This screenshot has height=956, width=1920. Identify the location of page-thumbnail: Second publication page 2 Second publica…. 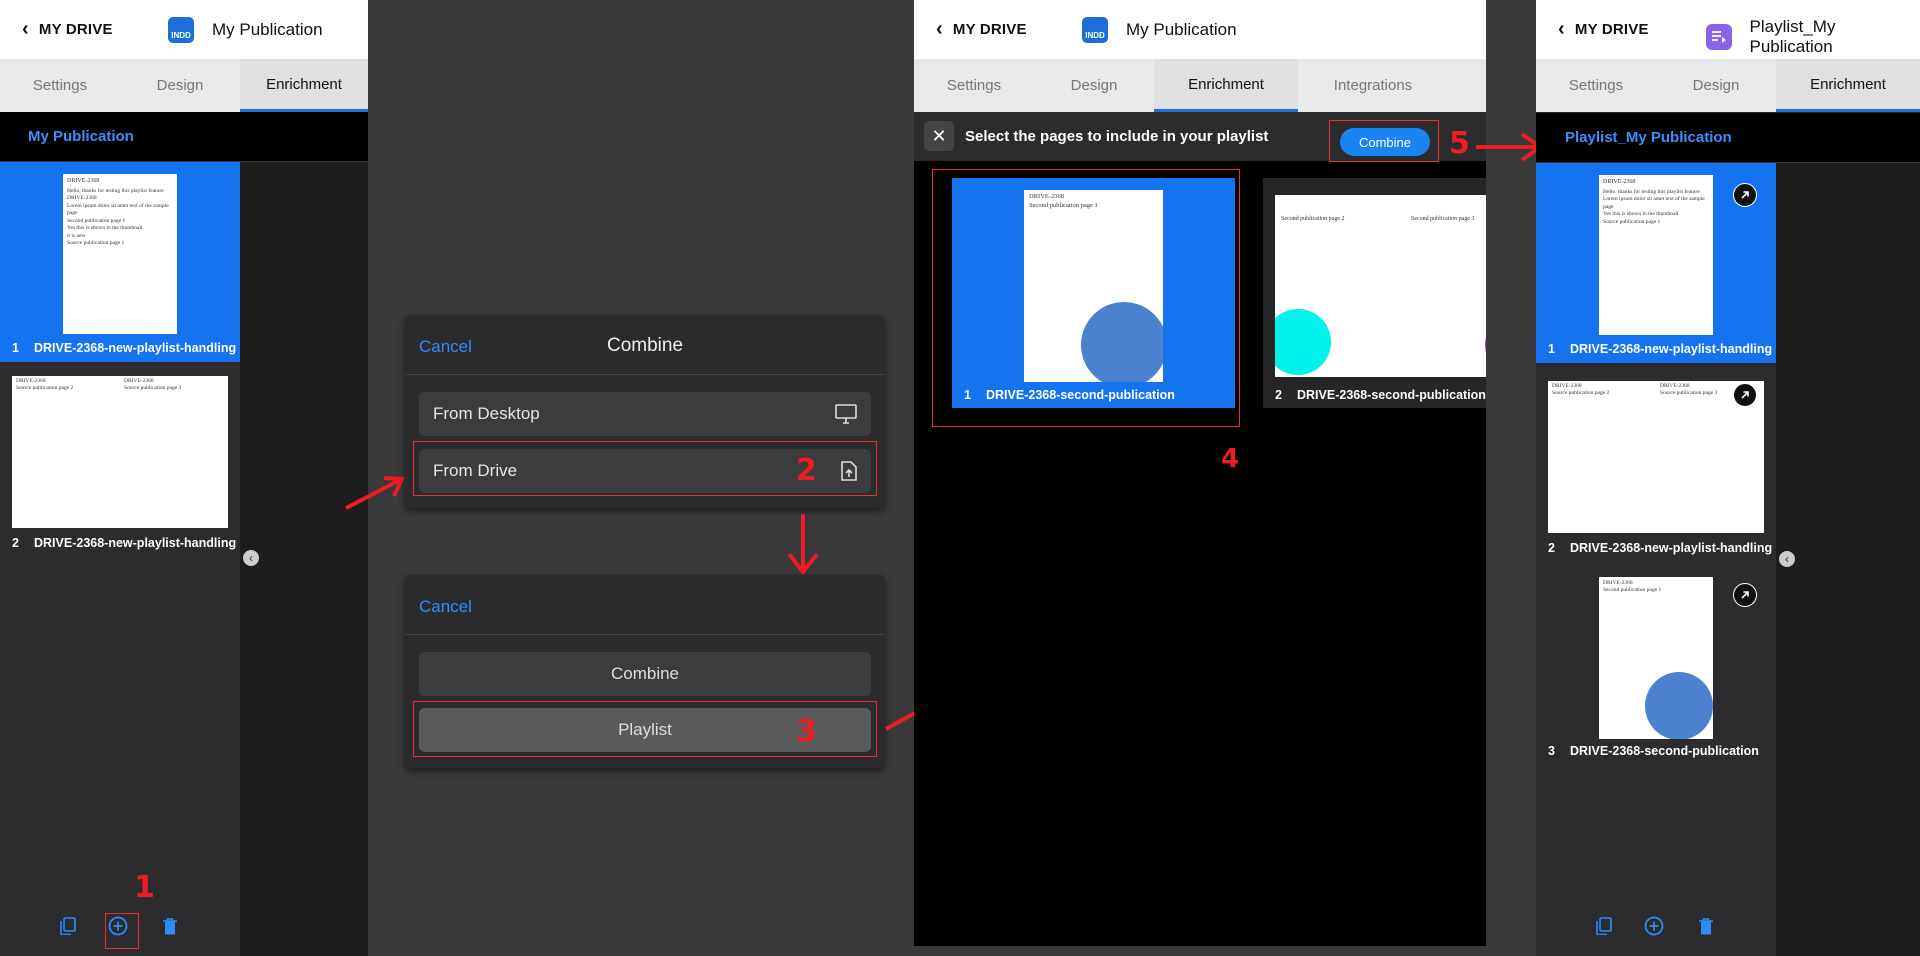
(1380, 286).